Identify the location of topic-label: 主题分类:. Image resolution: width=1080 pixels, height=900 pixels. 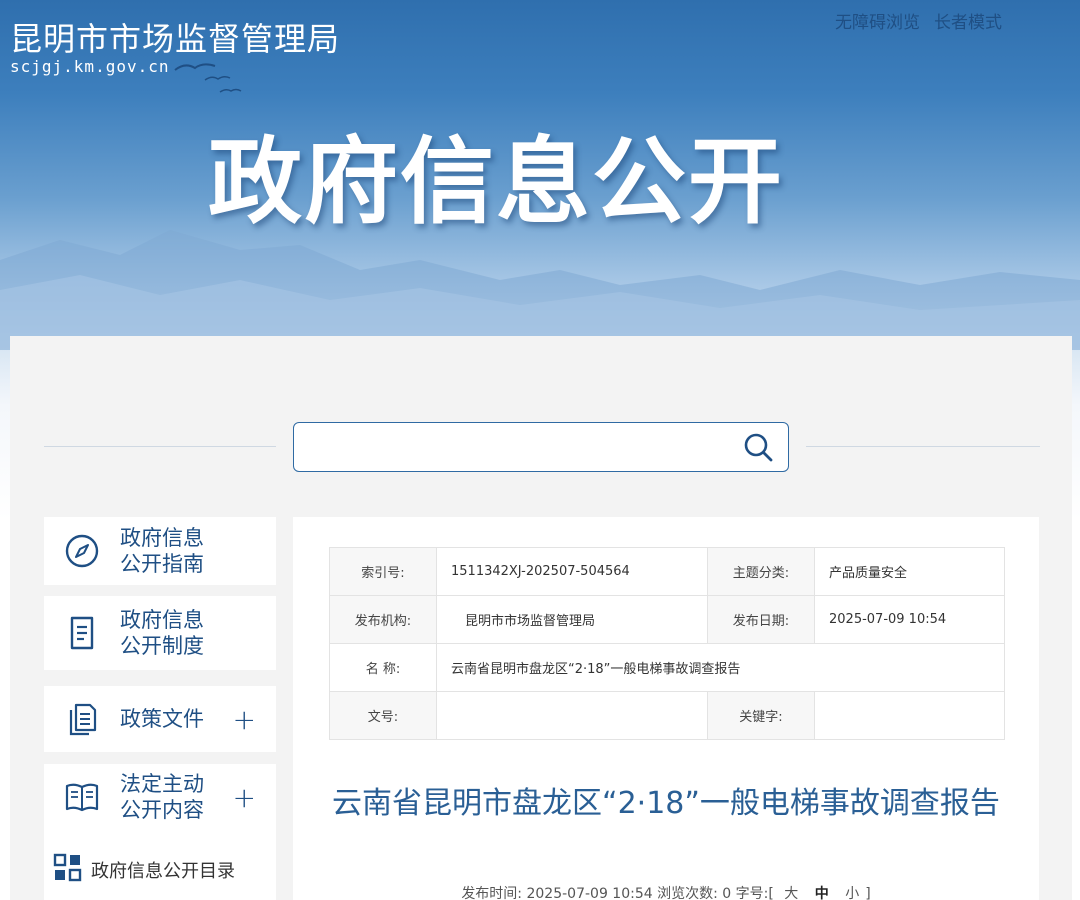
(761, 571).